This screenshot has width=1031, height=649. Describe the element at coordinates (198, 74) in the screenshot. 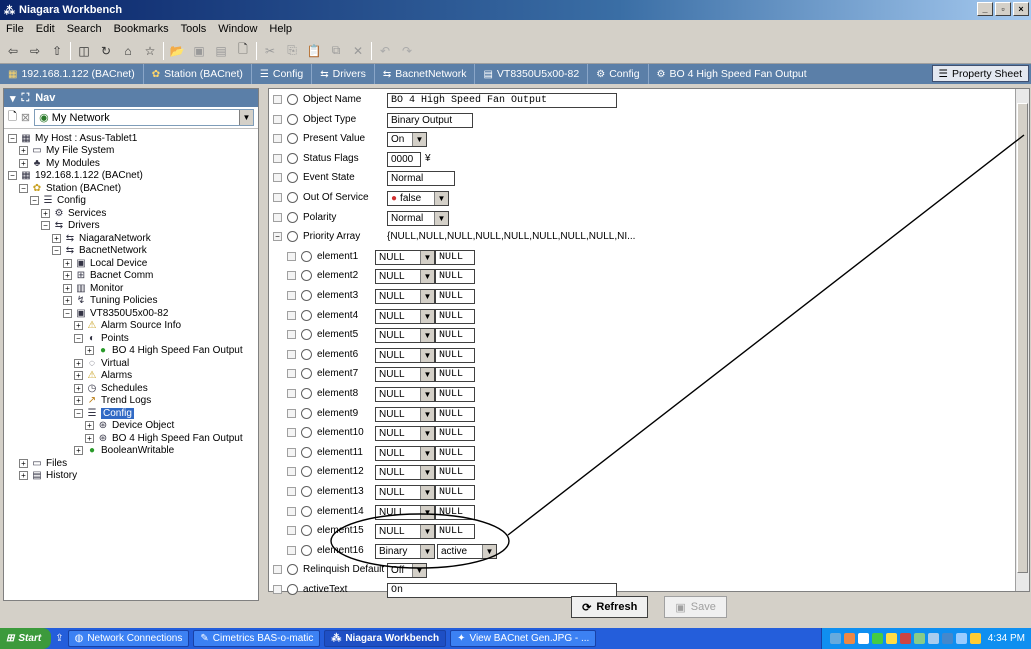

I see `breadcrumb-station: ✿ Station (BACnet)` at that location.